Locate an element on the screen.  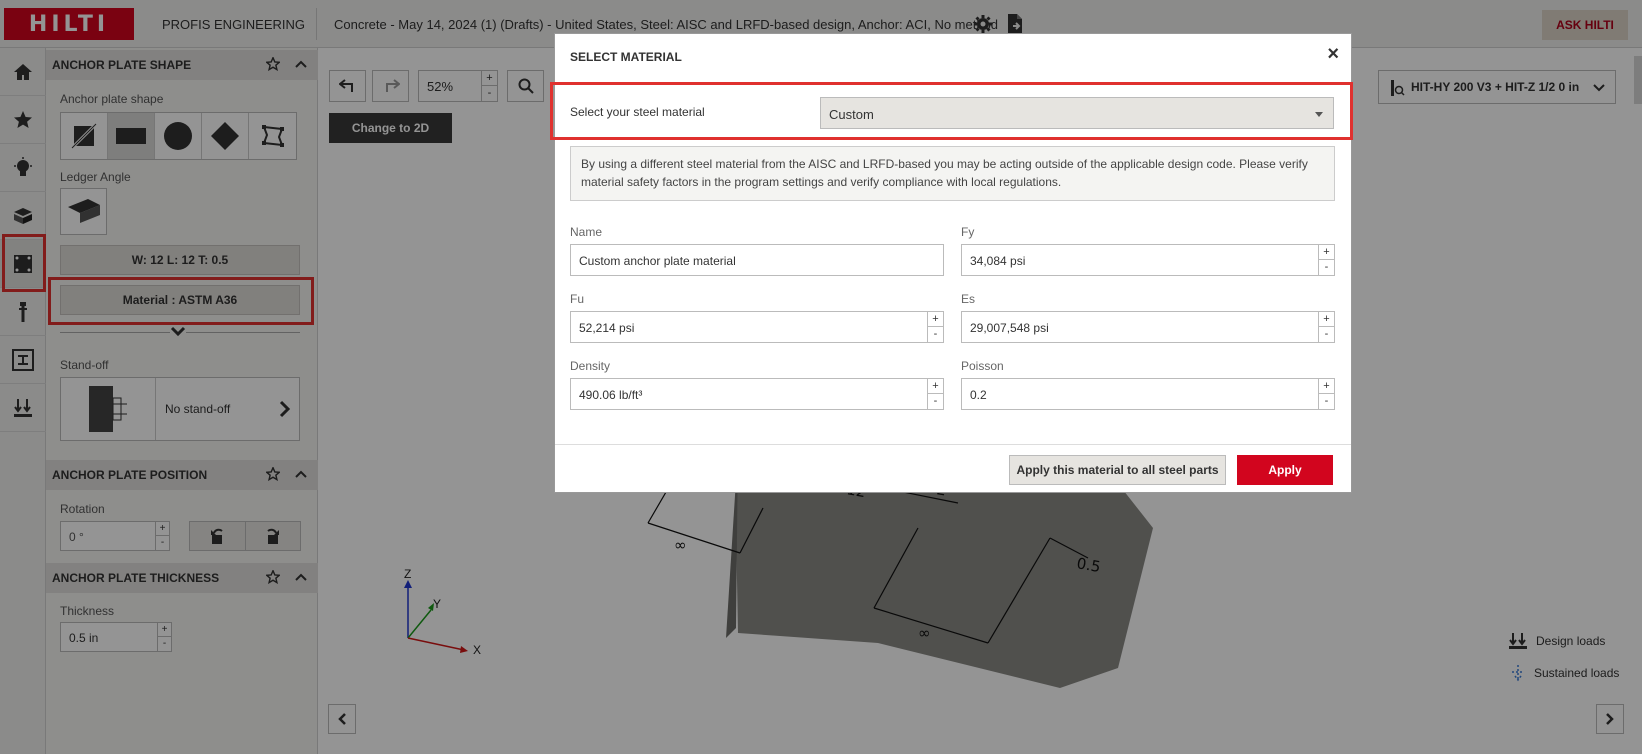
poisson-label: Poisson is located at coordinates (982, 366).